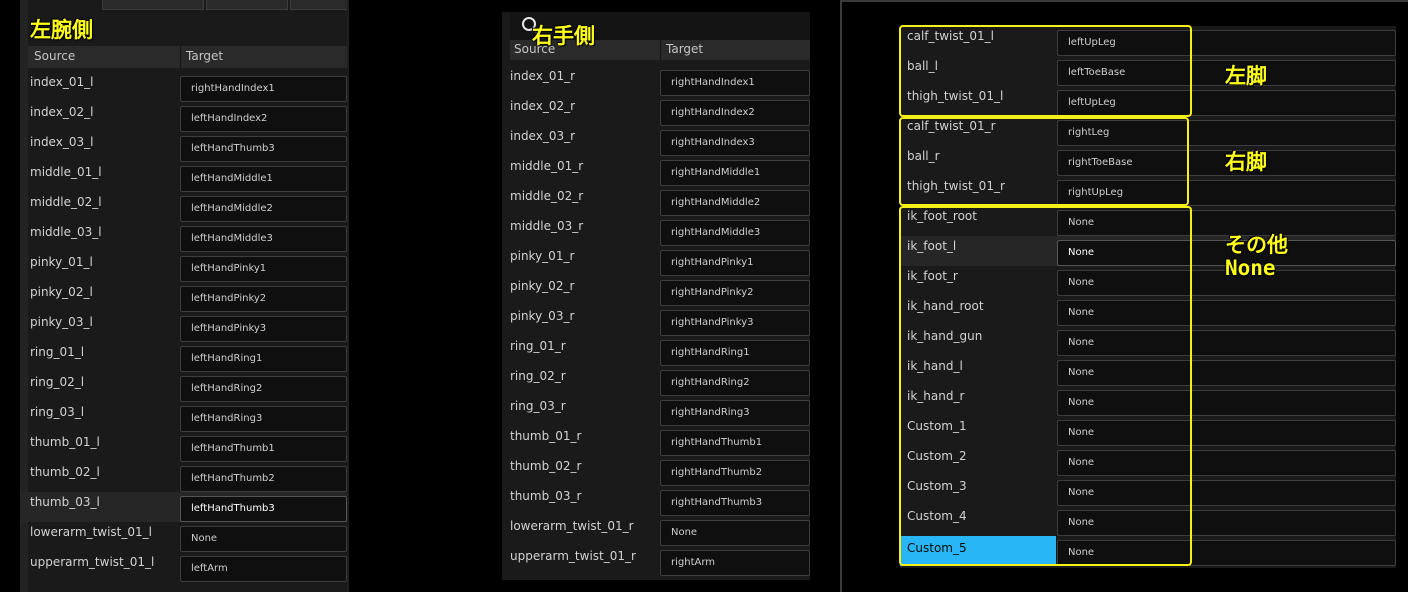  I want to click on retarget-row: middle_01_l leftHandMiddle1, so click(183, 177).